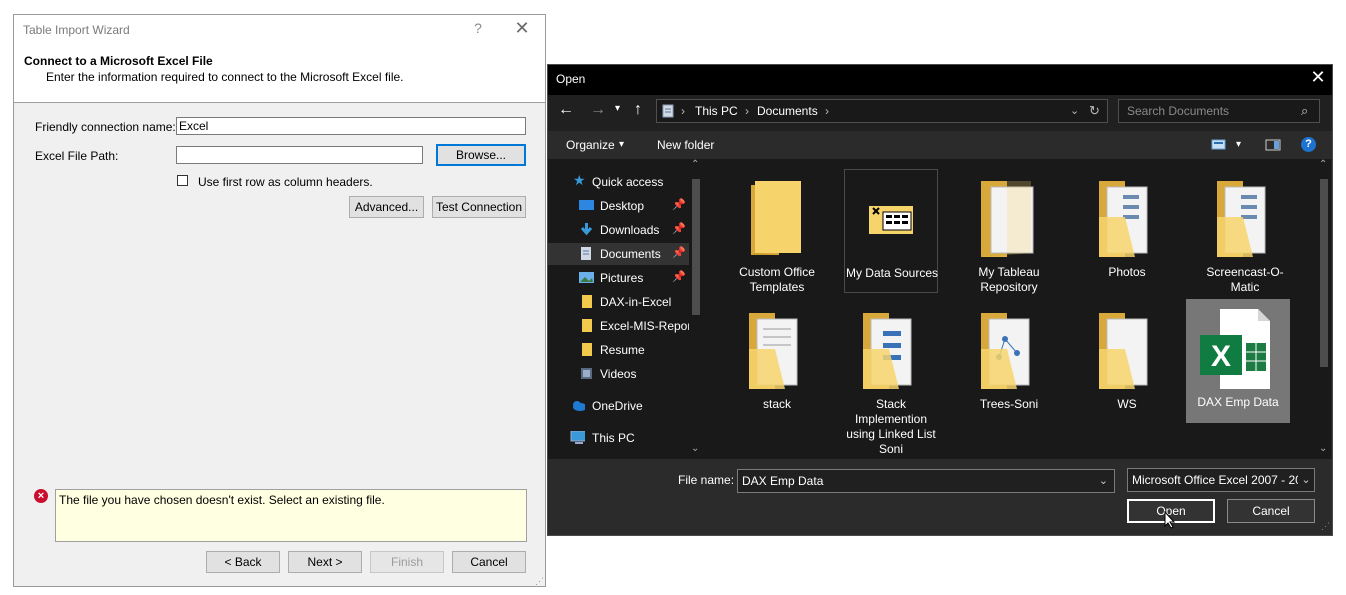 The height and width of the screenshot is (595, 1346). I want to click on breadcrumb-documents: Documents, so click(787, 111).